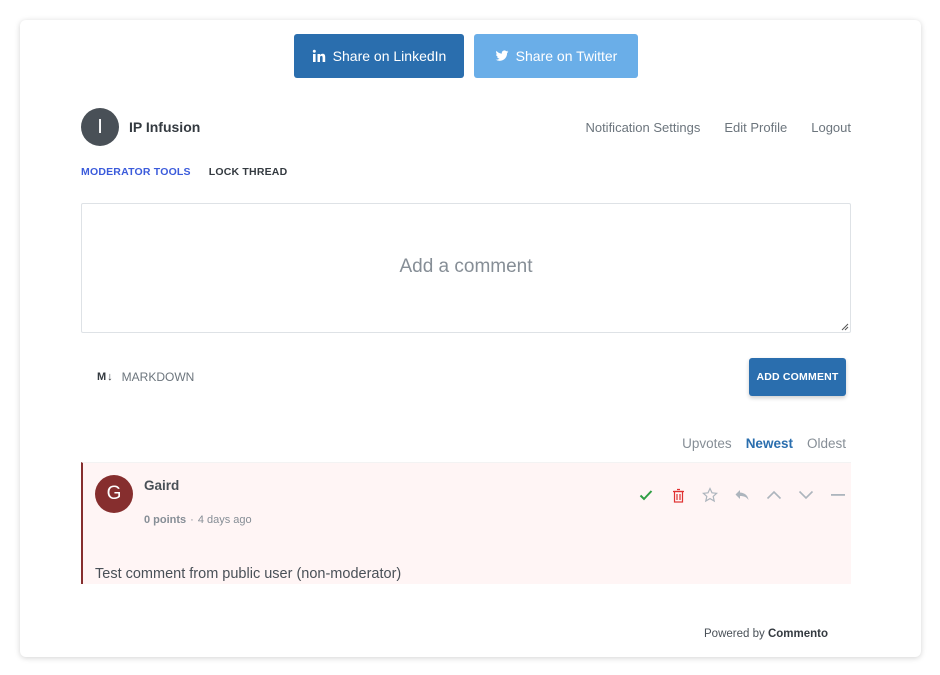 The height and width of the screenshot is (675, 940). Describe the element at coordinates (797, 377) in the screenshot. I see `add-comment-button: ADD COMMENT` at that location.